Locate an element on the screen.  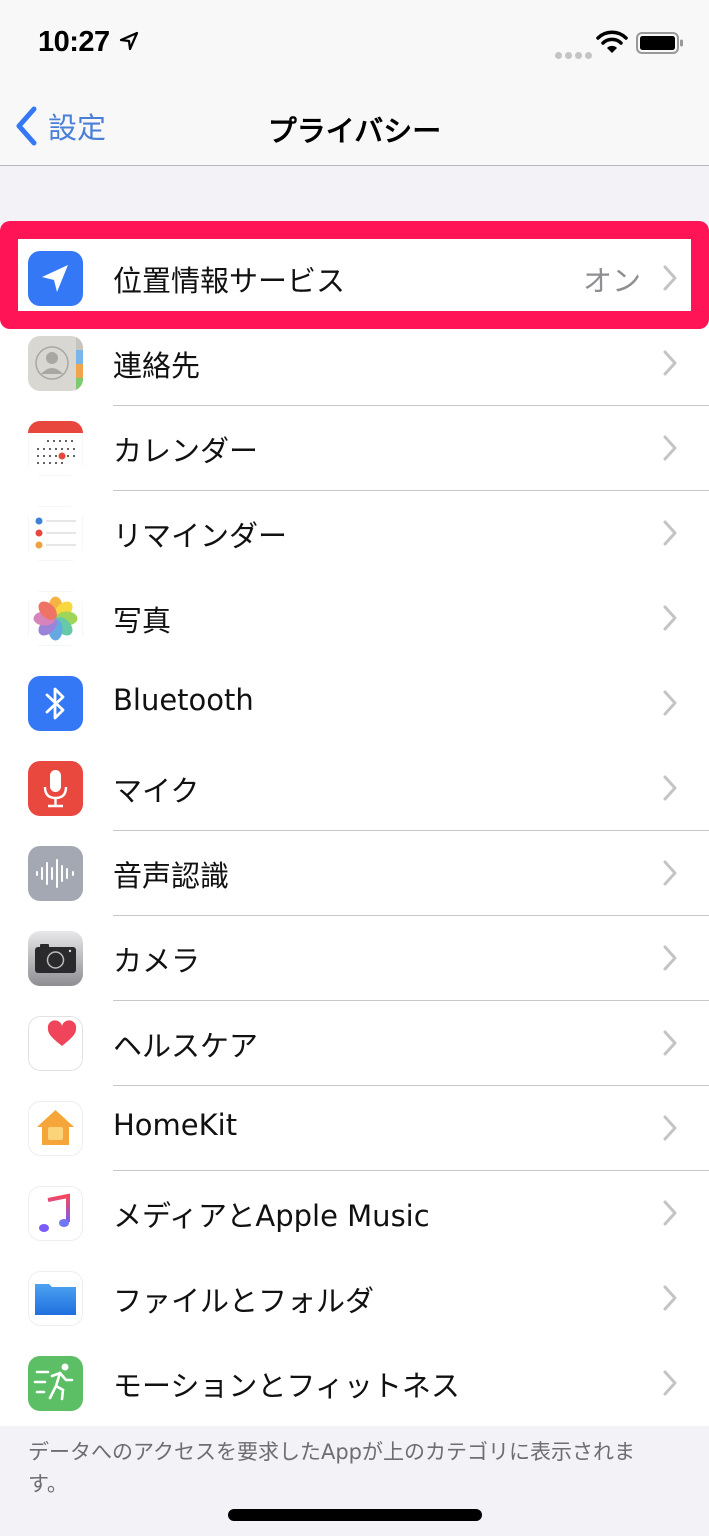
calendar-icon is located at coordinates (55, 448).